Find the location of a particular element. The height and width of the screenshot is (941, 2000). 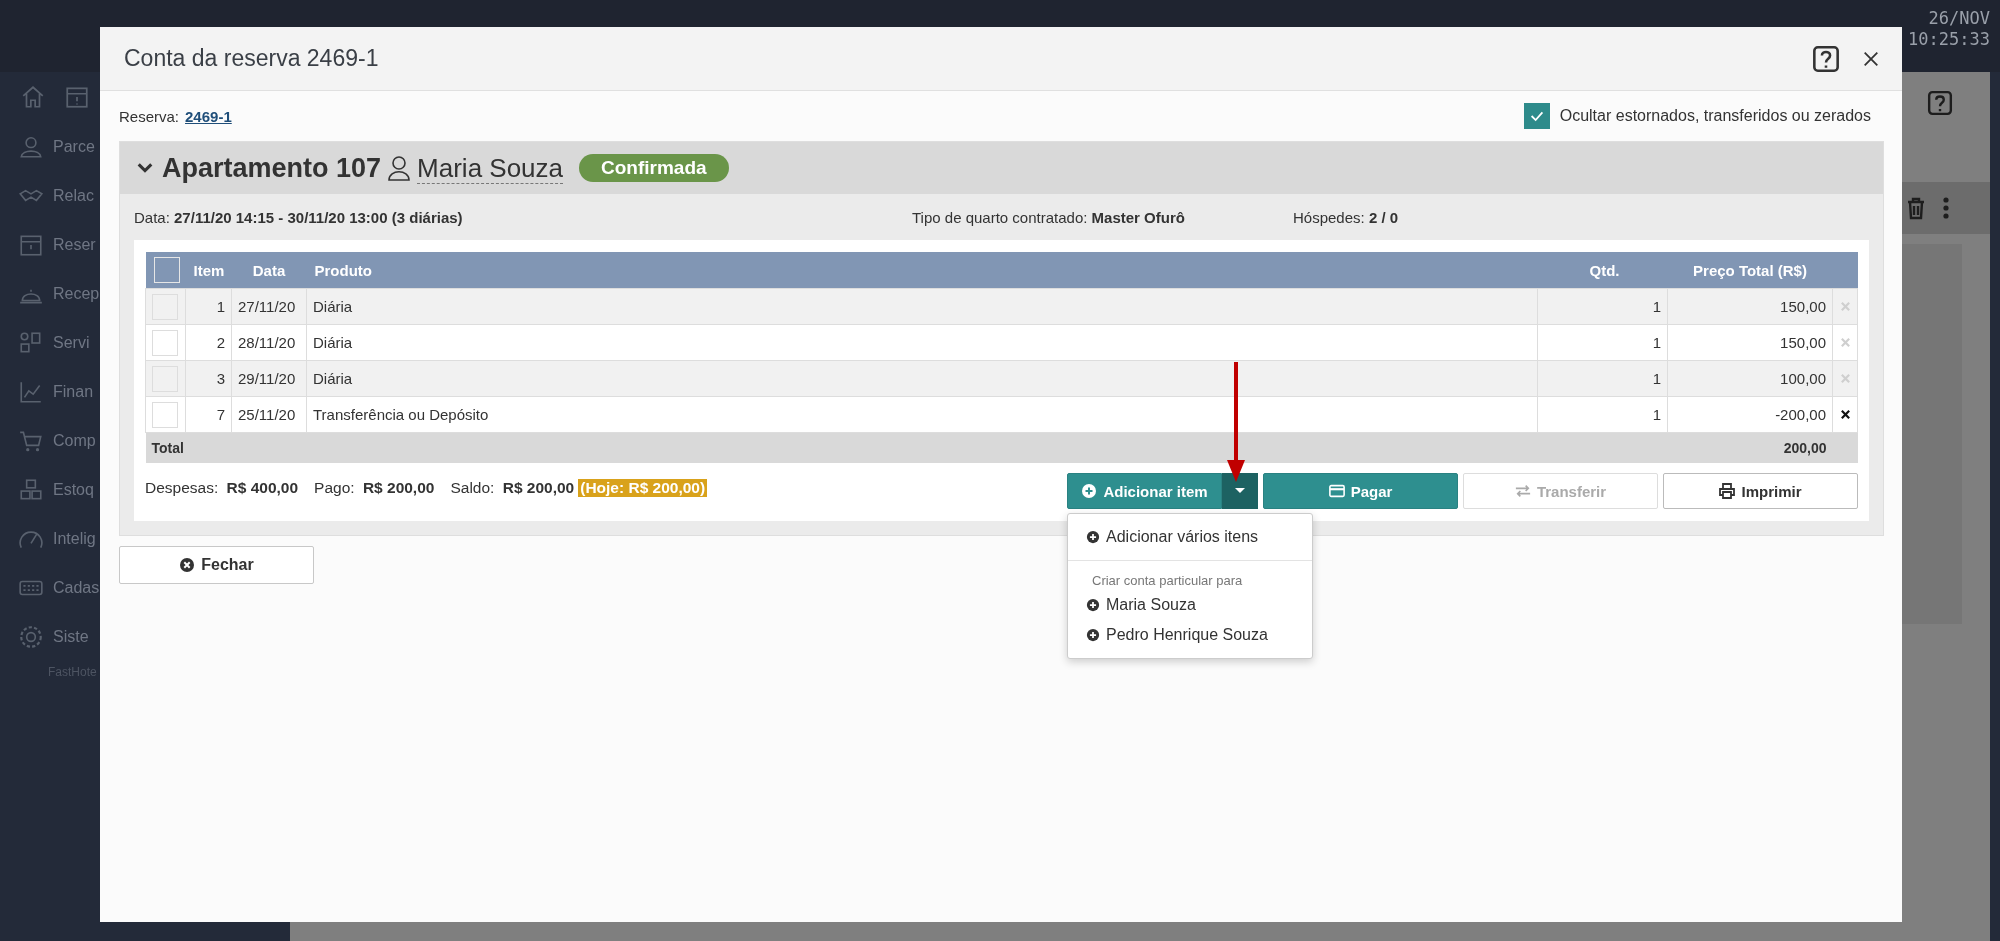

select-all-checkbox is located at coordinates (166, 270).